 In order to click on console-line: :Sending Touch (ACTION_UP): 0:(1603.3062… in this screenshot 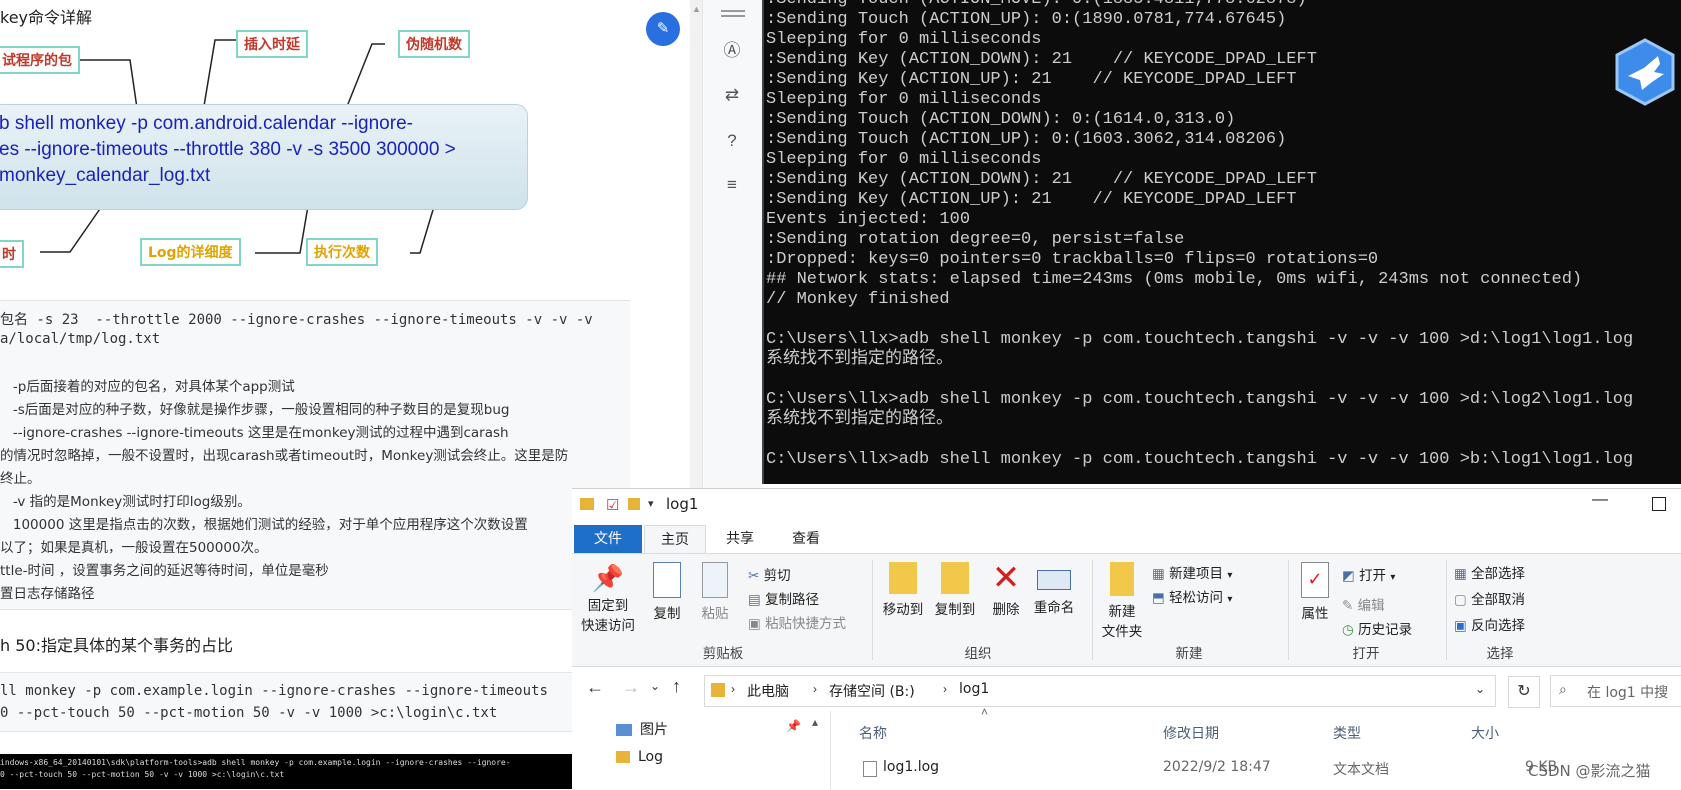, I will do `click(1026, 139)`.